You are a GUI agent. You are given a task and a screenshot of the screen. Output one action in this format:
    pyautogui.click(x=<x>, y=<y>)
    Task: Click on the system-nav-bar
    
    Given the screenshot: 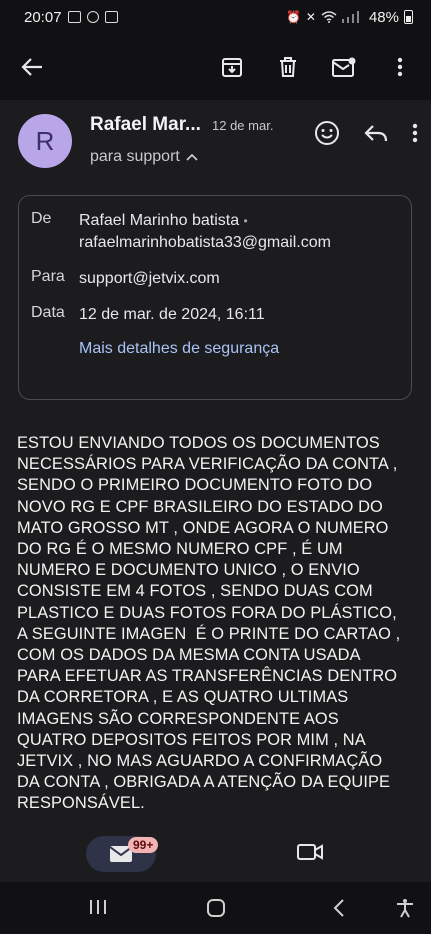 What is the action you would take?
    pyautogui.click(x=215, y=908)
    